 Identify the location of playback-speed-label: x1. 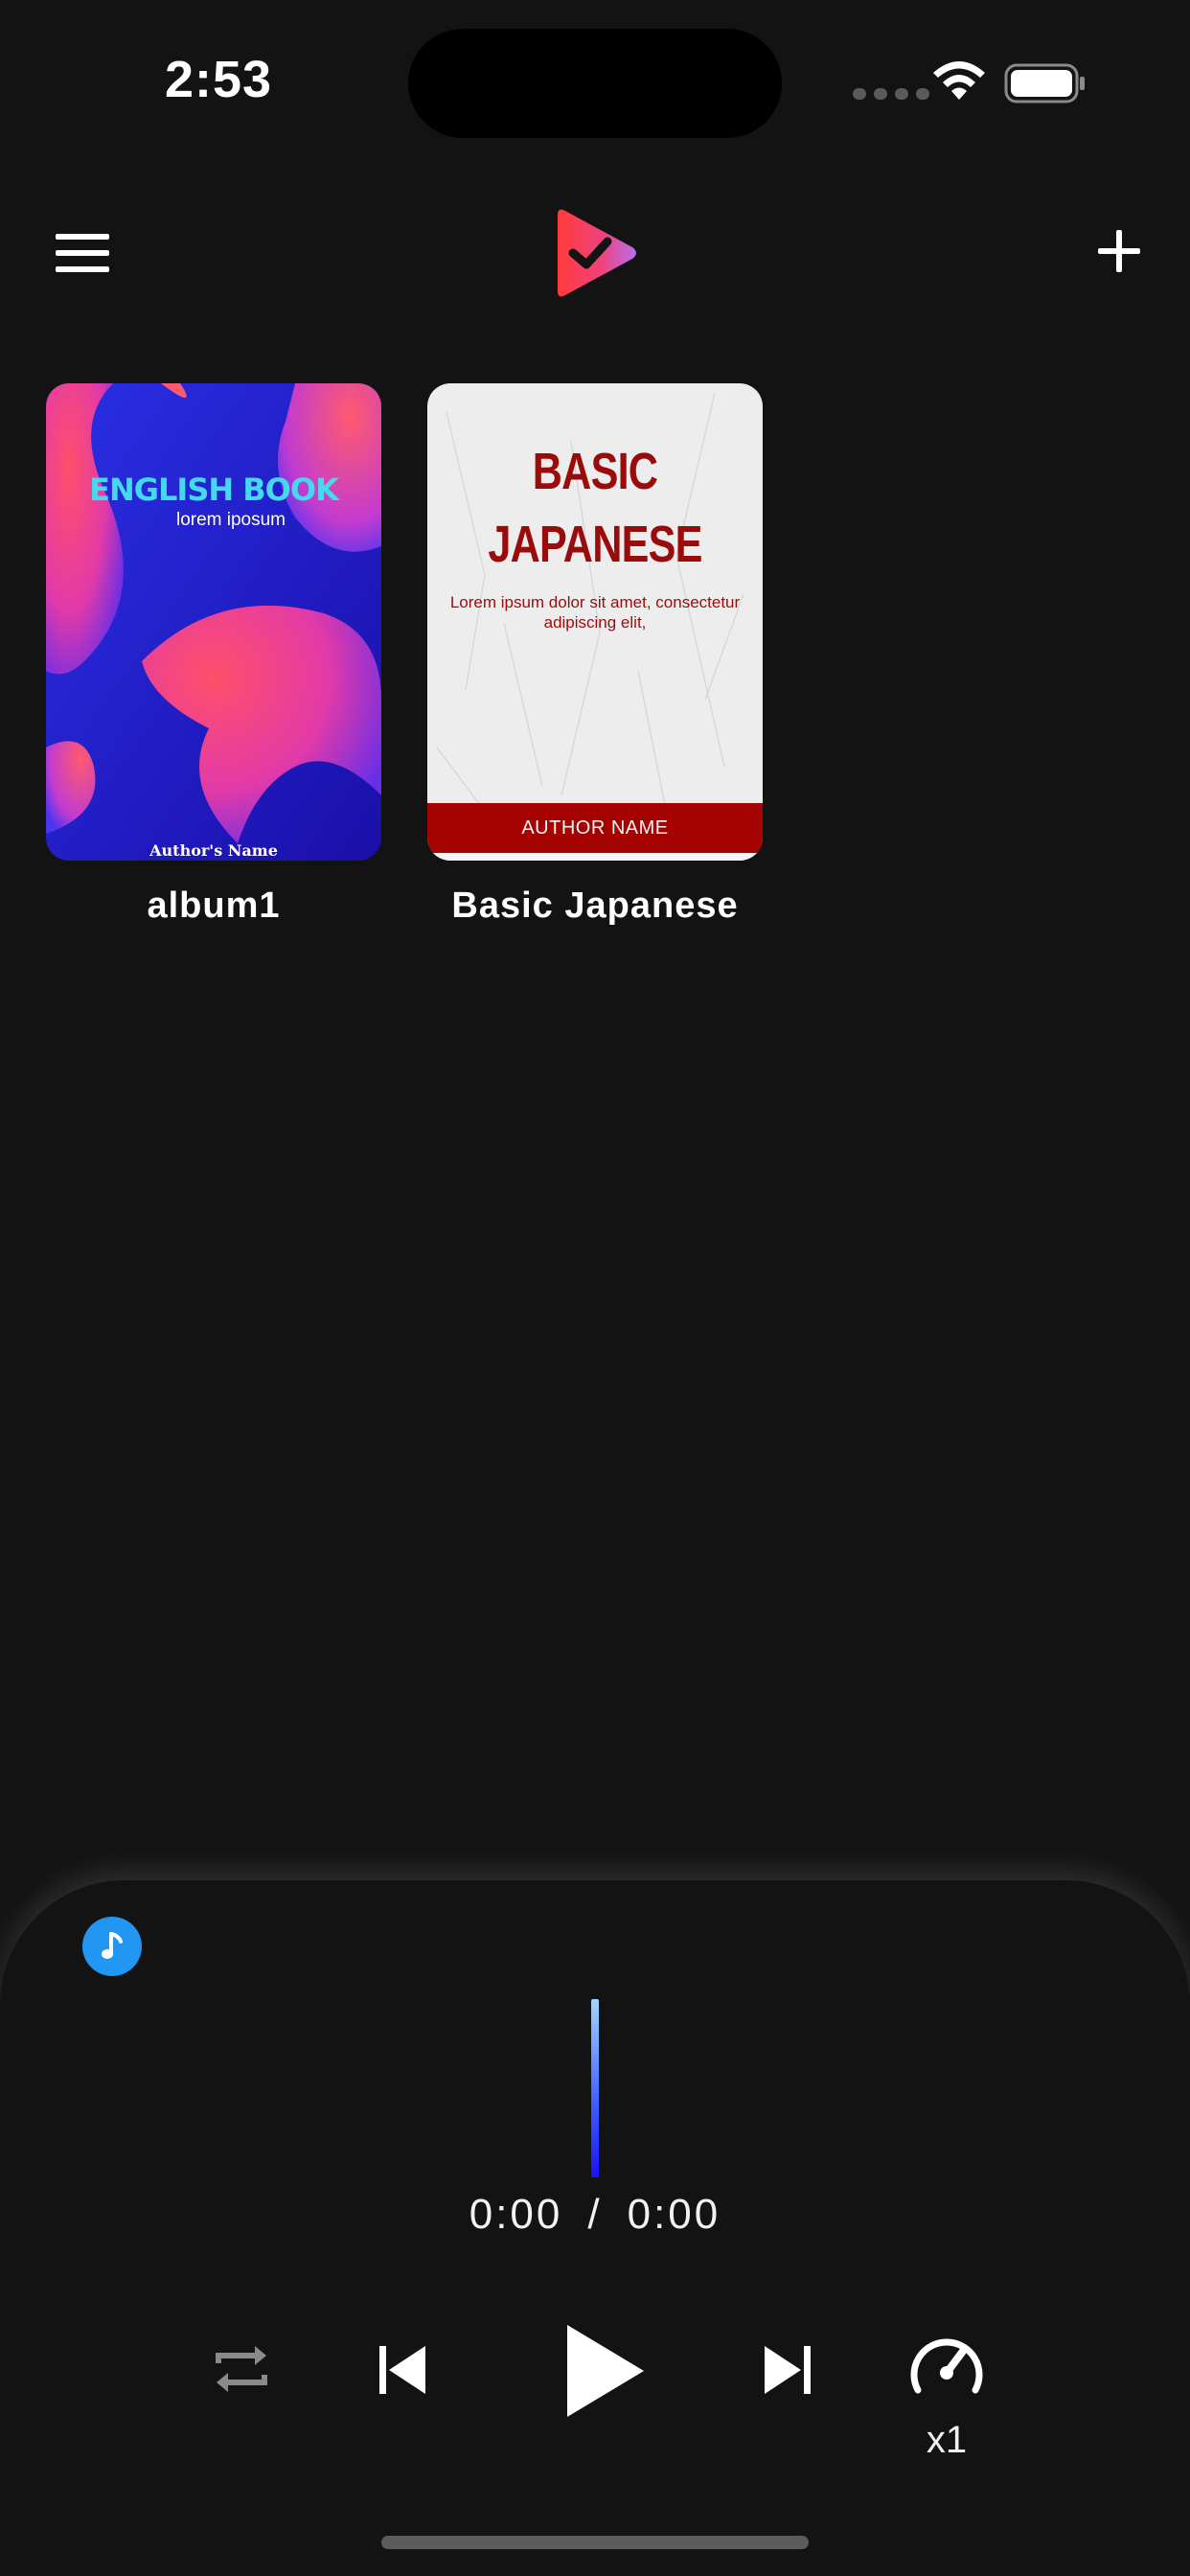
(947, 2440).